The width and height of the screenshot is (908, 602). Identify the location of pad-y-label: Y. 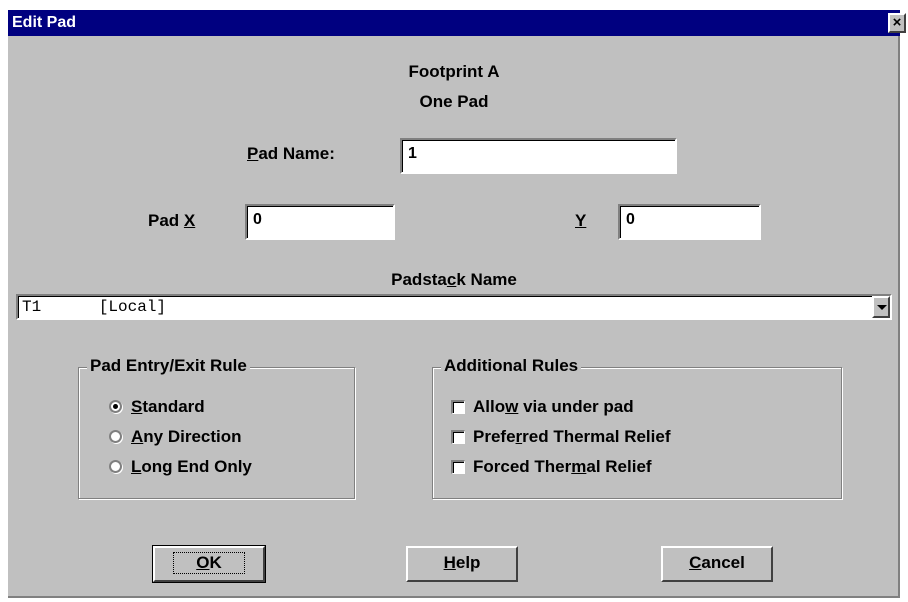
(581, 220).